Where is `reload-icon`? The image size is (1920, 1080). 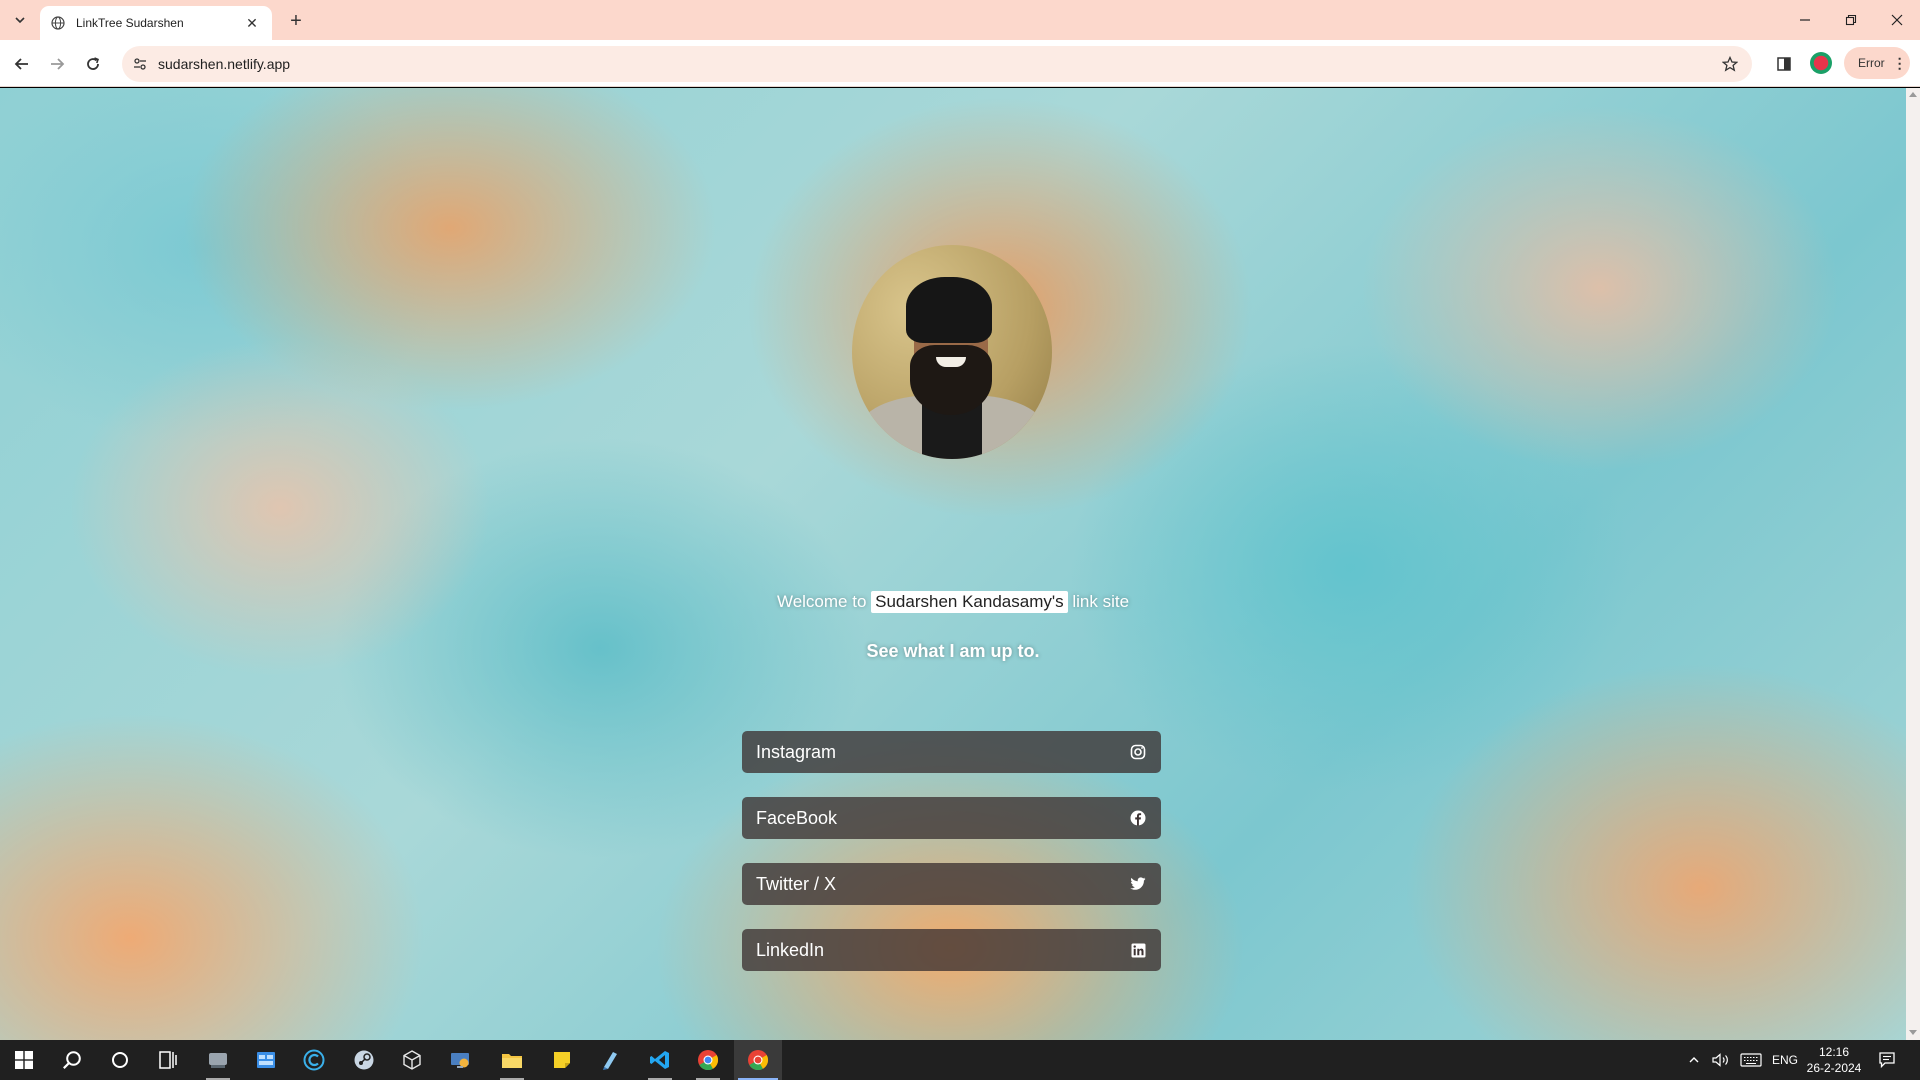
reload-icon is located at coordinates (93, 64).